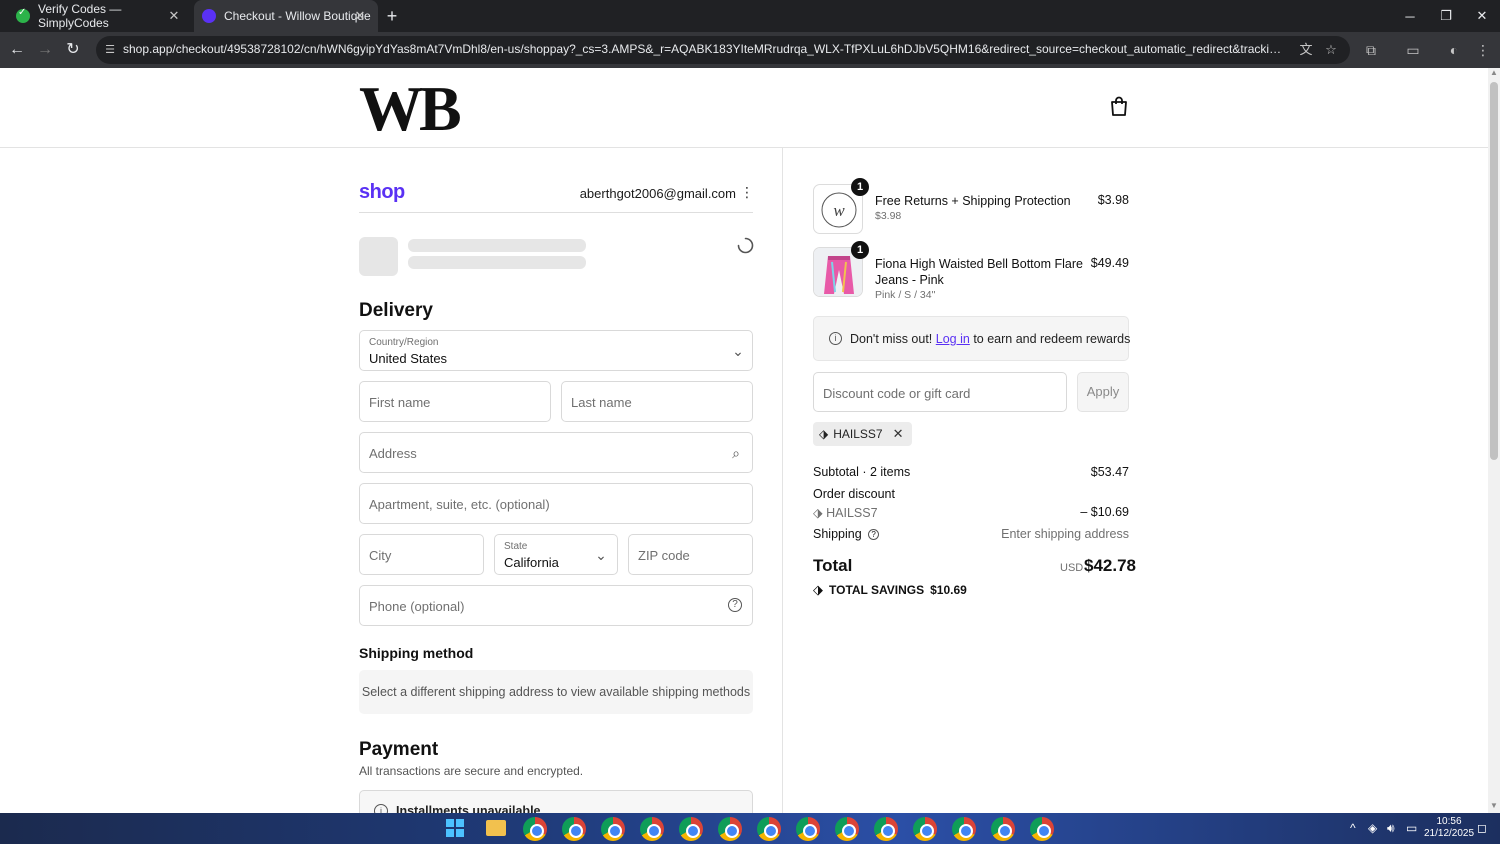  I want to click on apartment-field: Apartment, suite, etc. (optional), so click(556, 503).